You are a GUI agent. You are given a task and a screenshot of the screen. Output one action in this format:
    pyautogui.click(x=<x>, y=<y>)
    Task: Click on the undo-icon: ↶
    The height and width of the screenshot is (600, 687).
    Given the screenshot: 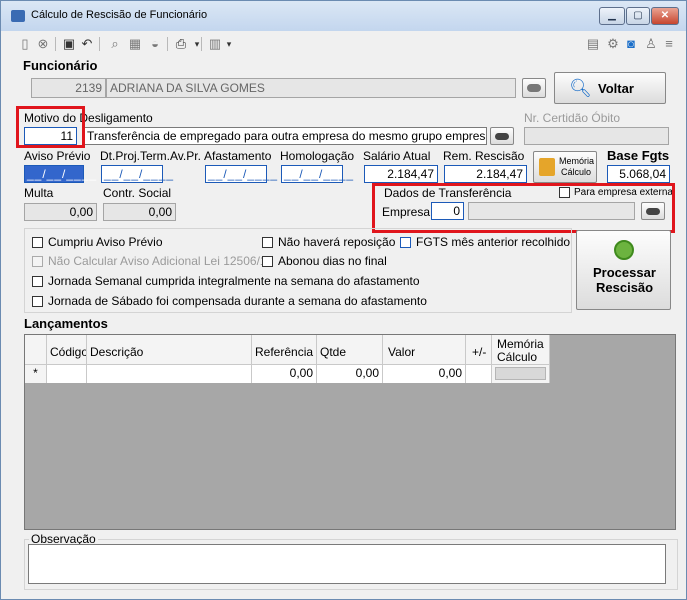 What is the action you would take?
    pyautogui.click(x=87, y=44)
    